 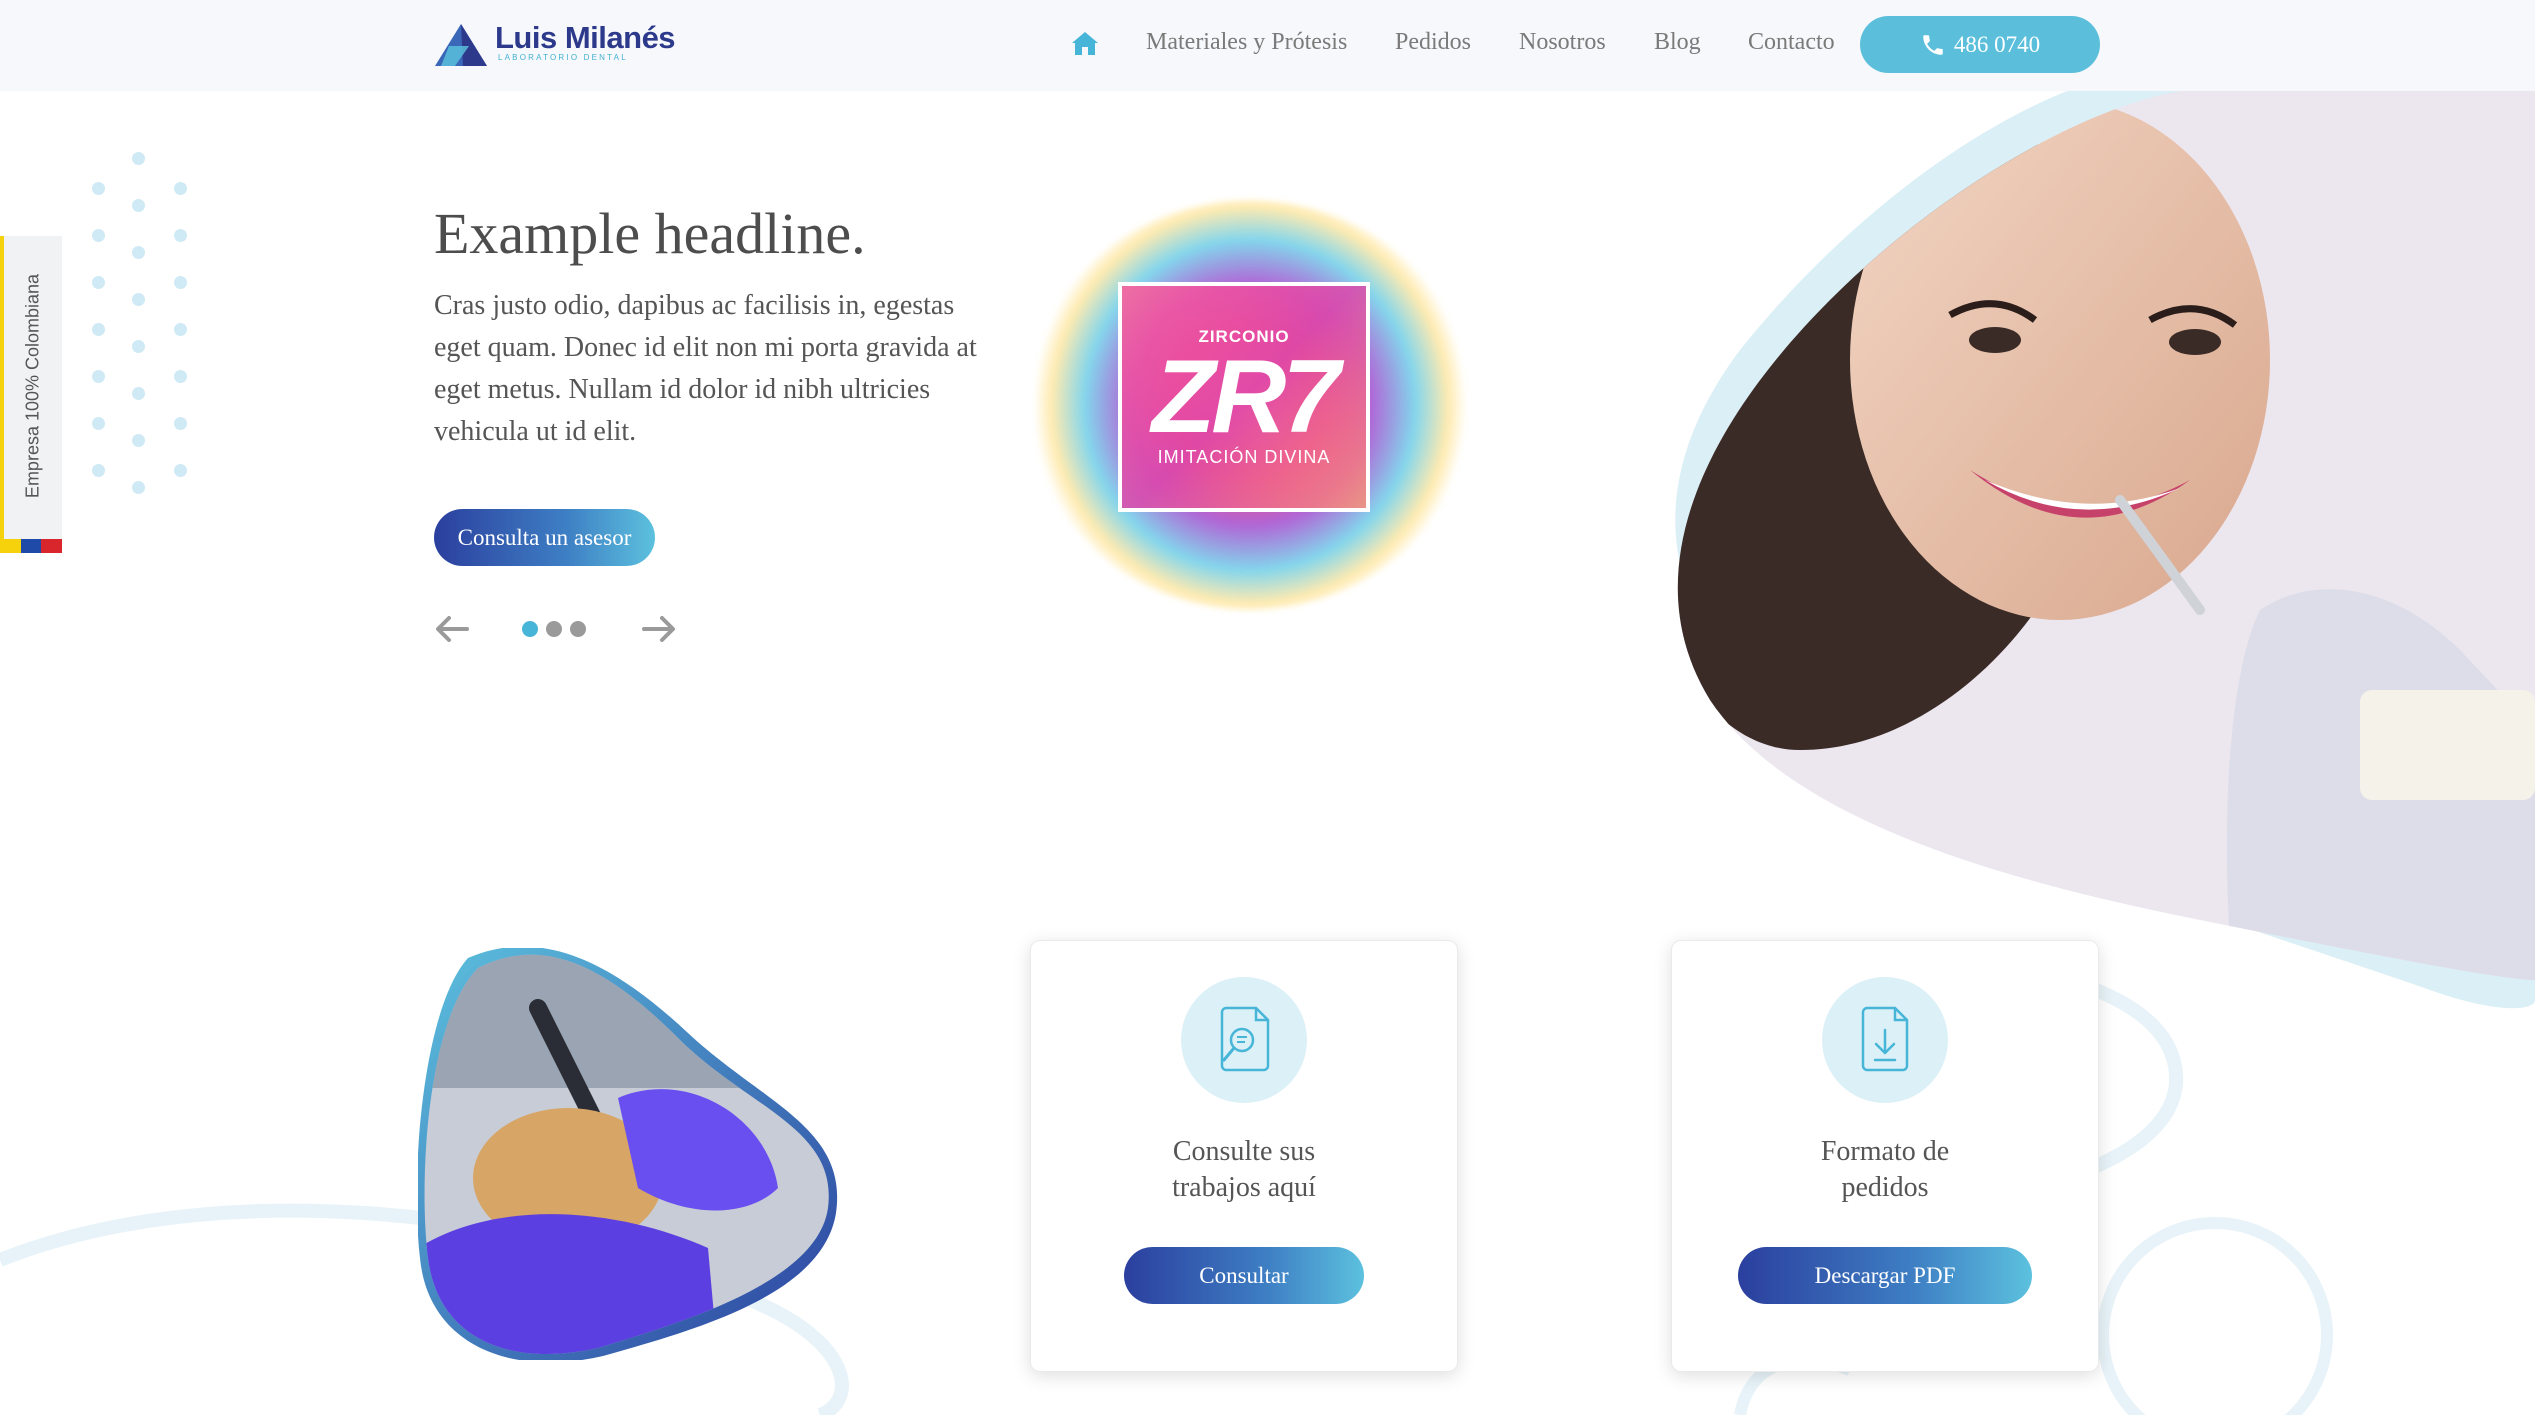 I want to click on phone-number: 486 0740, so click(x=1997, y=44).